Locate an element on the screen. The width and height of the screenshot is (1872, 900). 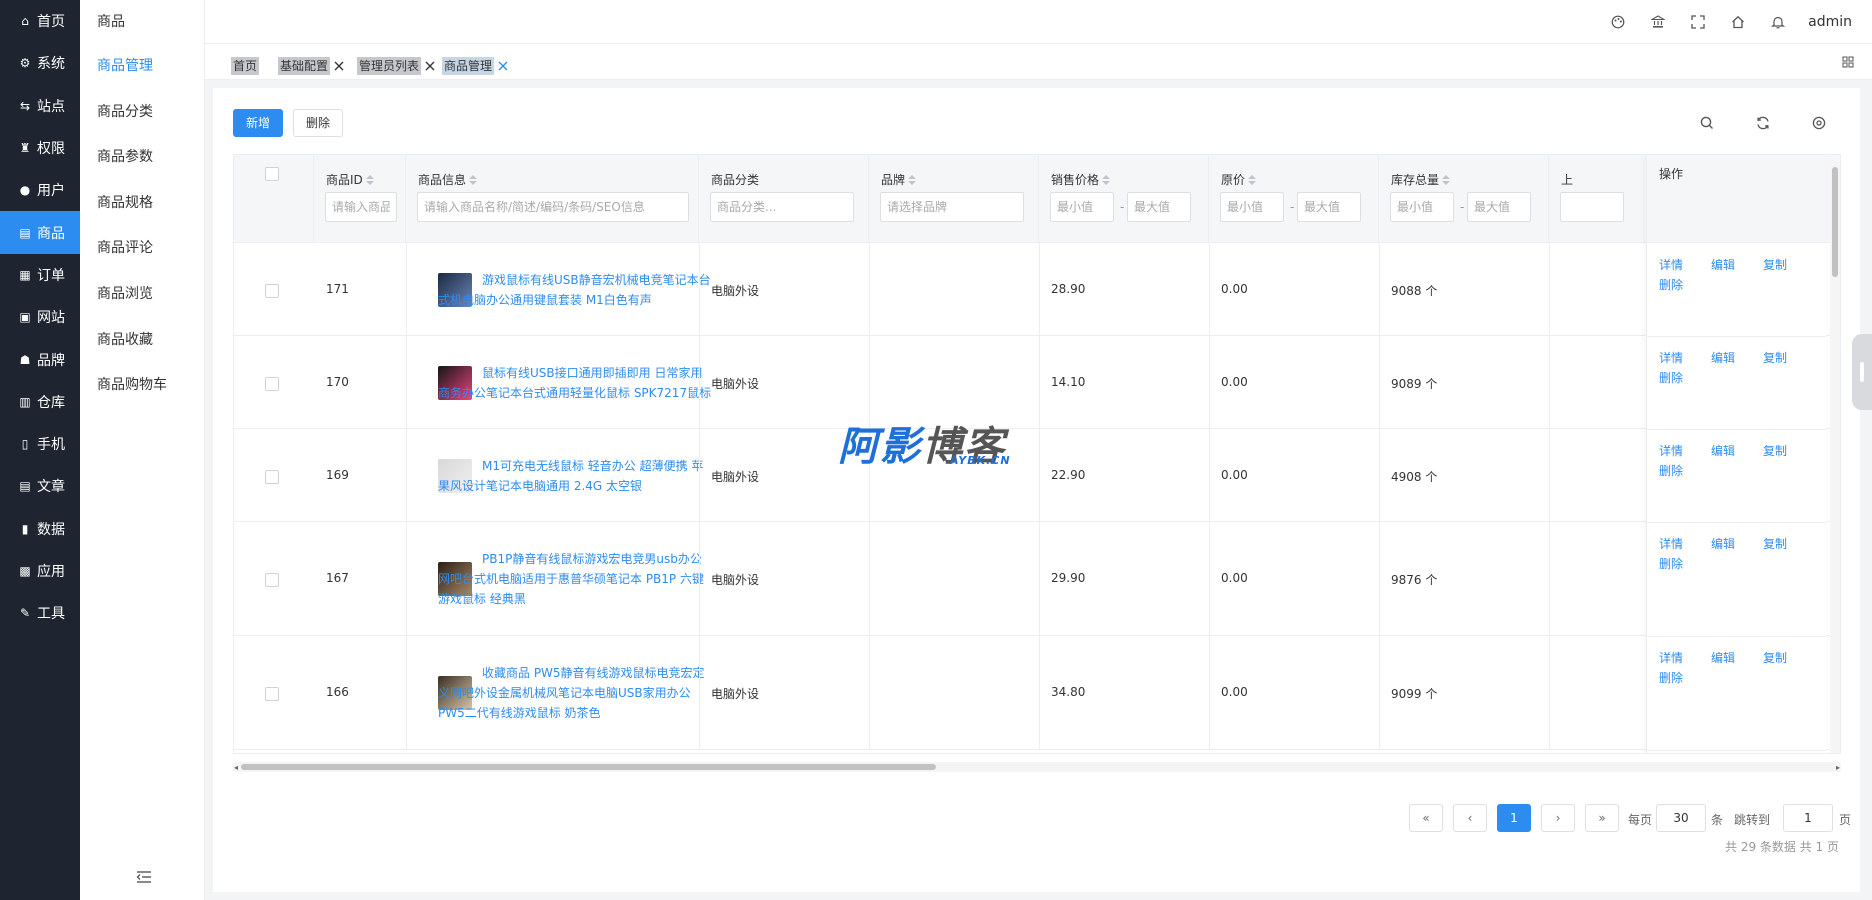
main-nav-item-13: ▩ 应用 is located at coordinates (40, 571).